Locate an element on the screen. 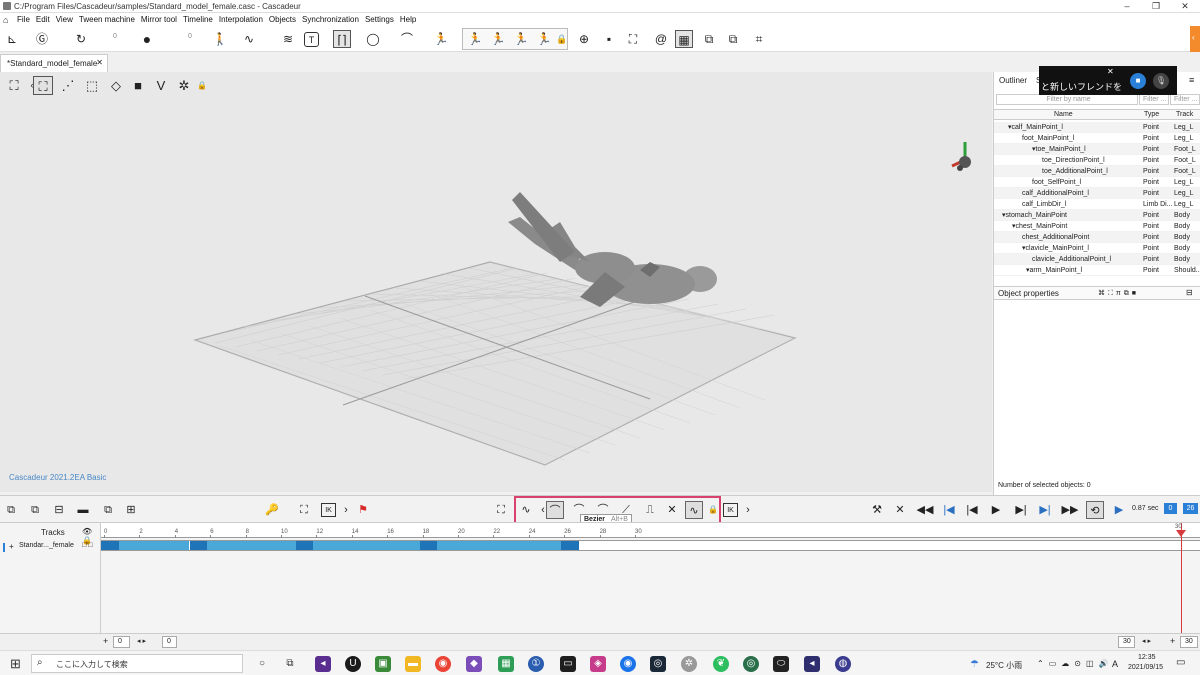  playhead-marker is located at coordinates (1181, 533).